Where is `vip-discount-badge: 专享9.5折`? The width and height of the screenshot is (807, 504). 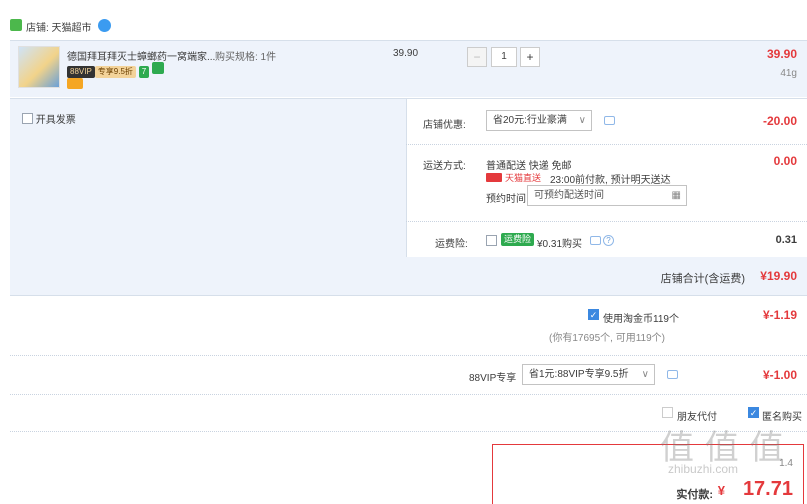 vip-discount-badge: 专享9.5折 is located at coordinates (115, 72).